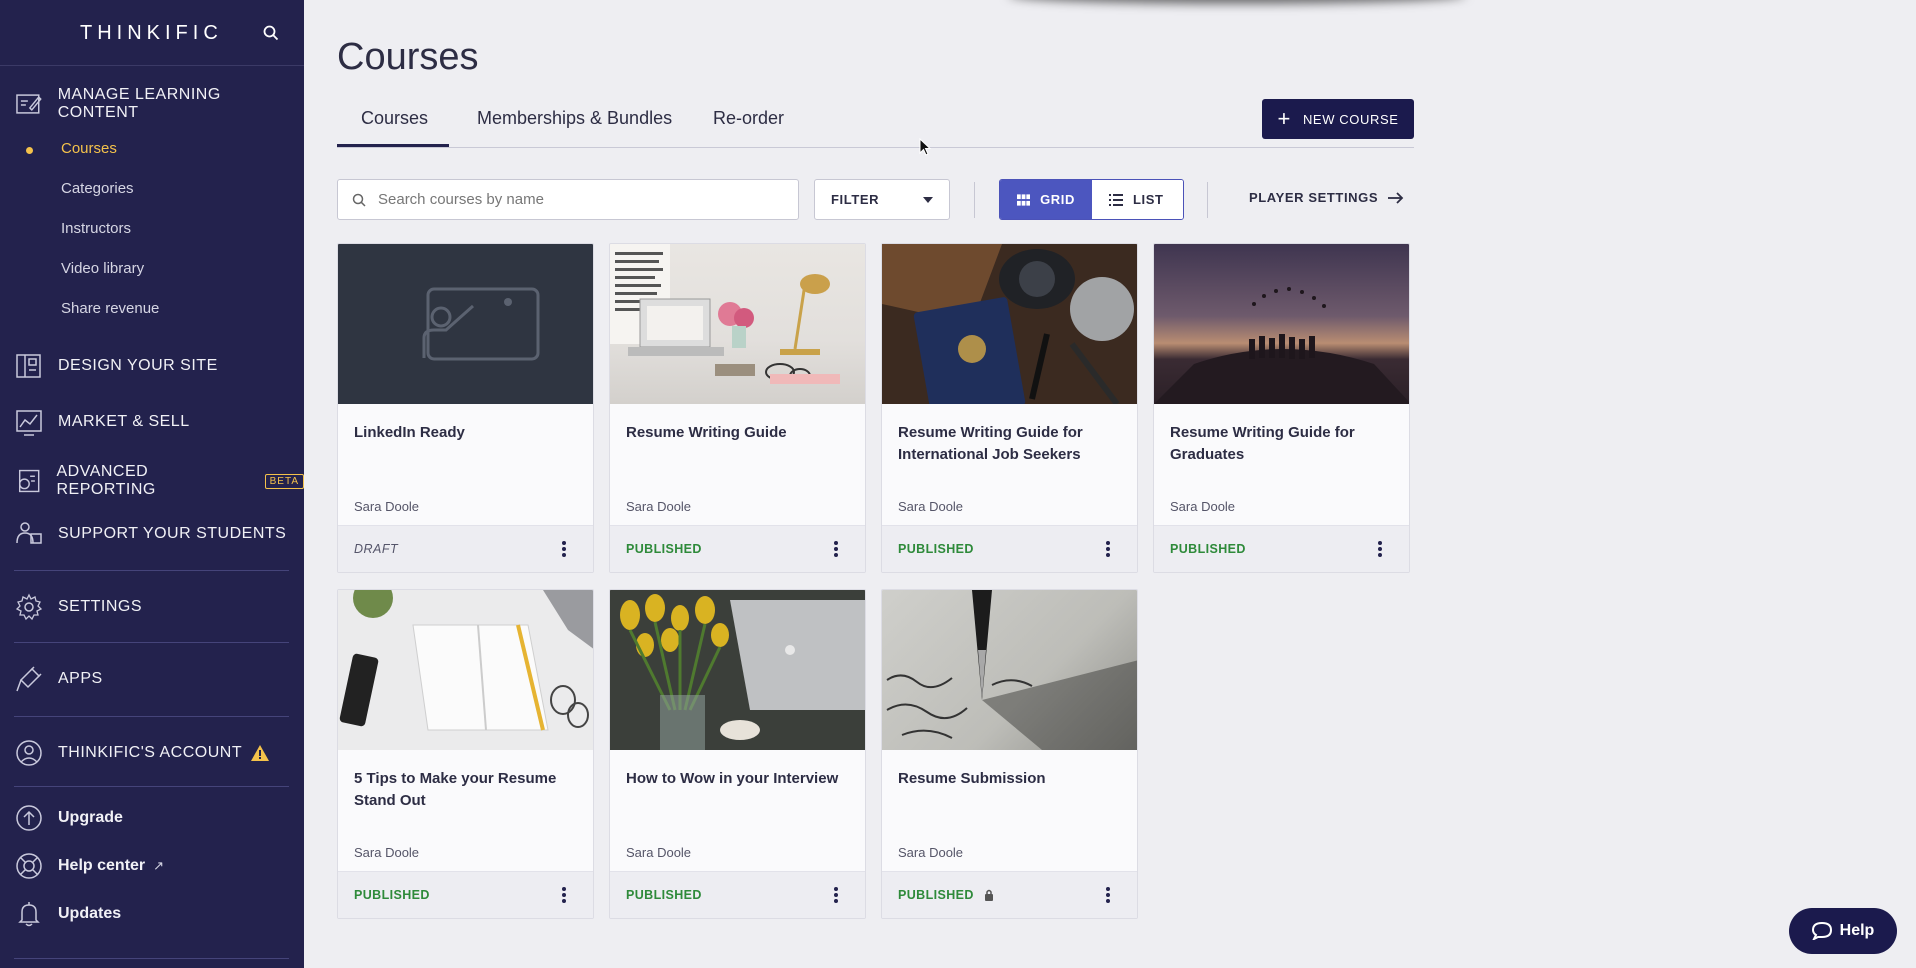 This screenshot has width=1916, height=968. Describe the element at coordinates (925, 147) in the screenshot. I see `mouse-cursor-icon` at that location.